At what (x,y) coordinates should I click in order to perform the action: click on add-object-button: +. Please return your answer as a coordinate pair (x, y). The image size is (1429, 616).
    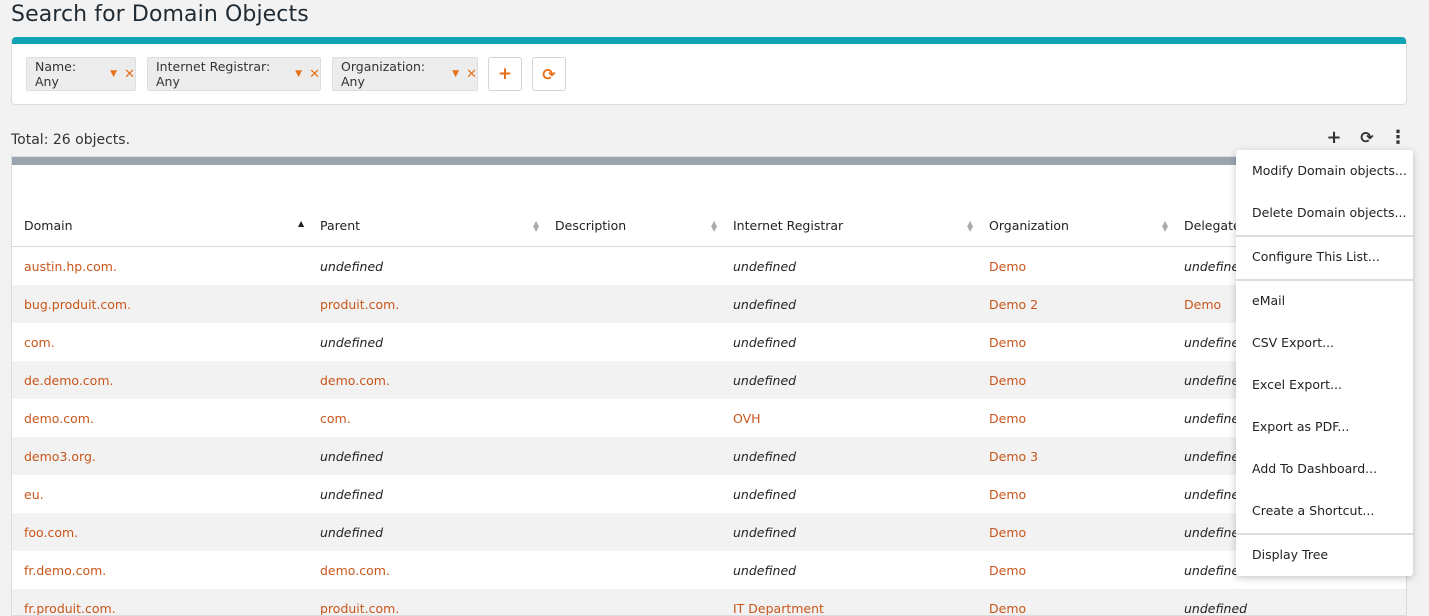
    Looking at the image, I should click on (1334, 137).